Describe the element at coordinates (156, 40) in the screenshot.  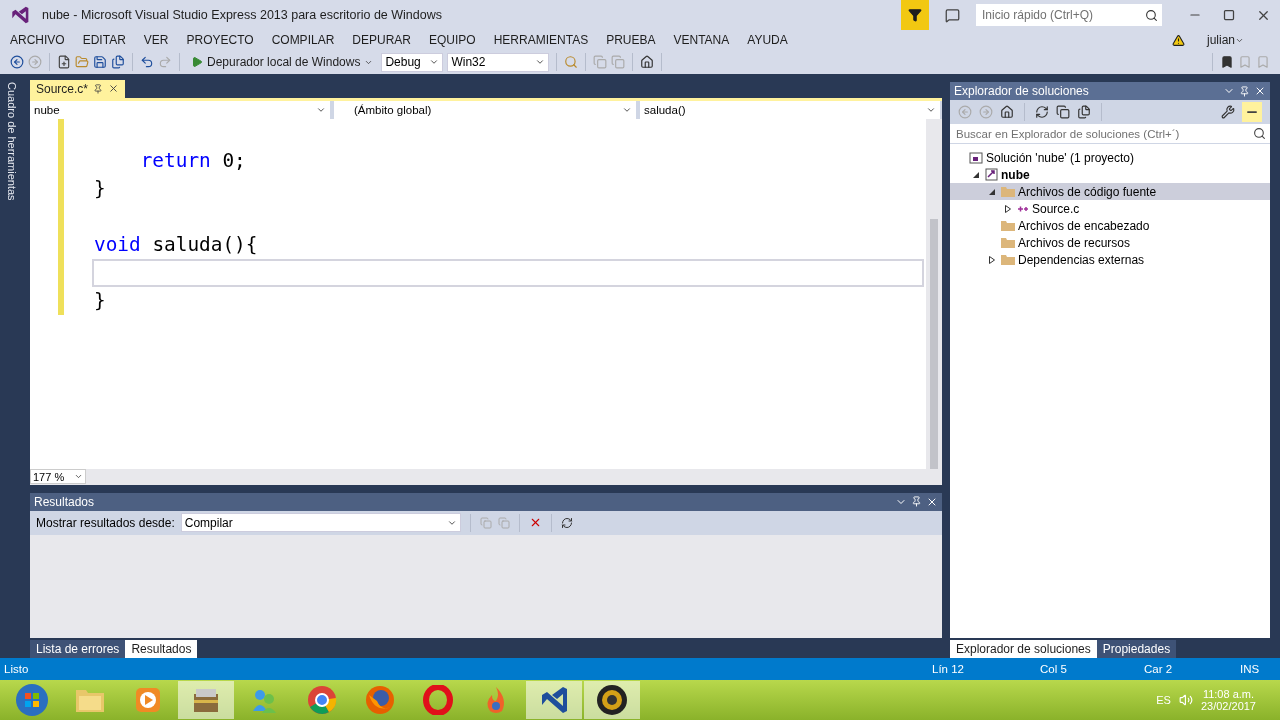
I see `menu-item: VER` at that location.